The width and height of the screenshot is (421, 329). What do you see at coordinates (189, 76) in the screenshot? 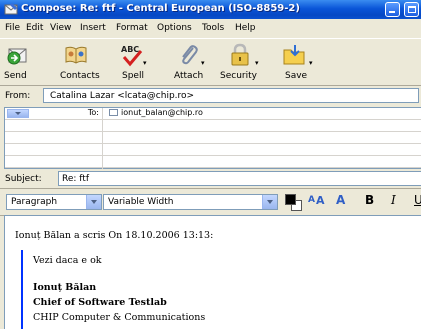
I see `attach-label: Attach` at bounding box center [189, 76].